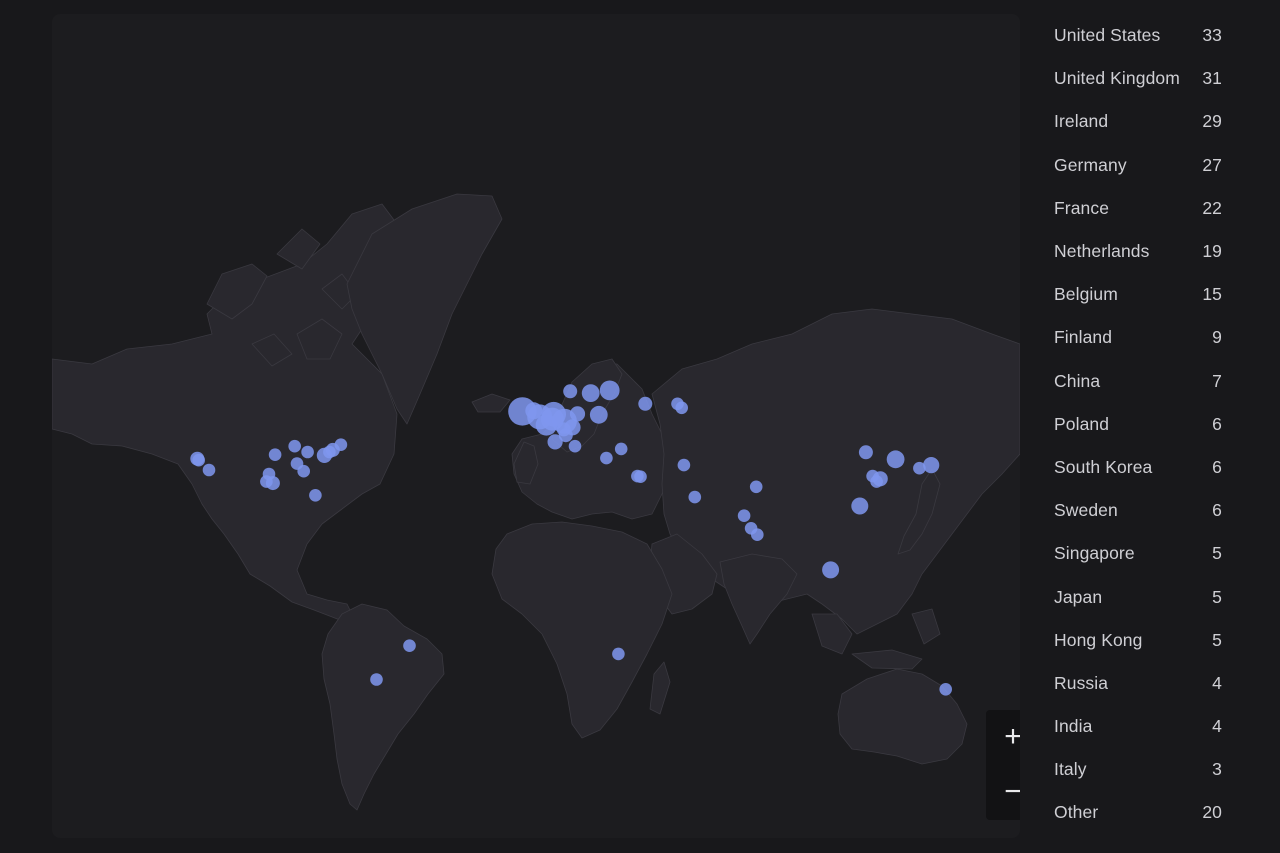 Image resolution: width=1280 pixels, height=853 pixels. Describe the element at coordinates (1138, 510) in the screenshot. I see `country-row: Sweden 6` at that location.